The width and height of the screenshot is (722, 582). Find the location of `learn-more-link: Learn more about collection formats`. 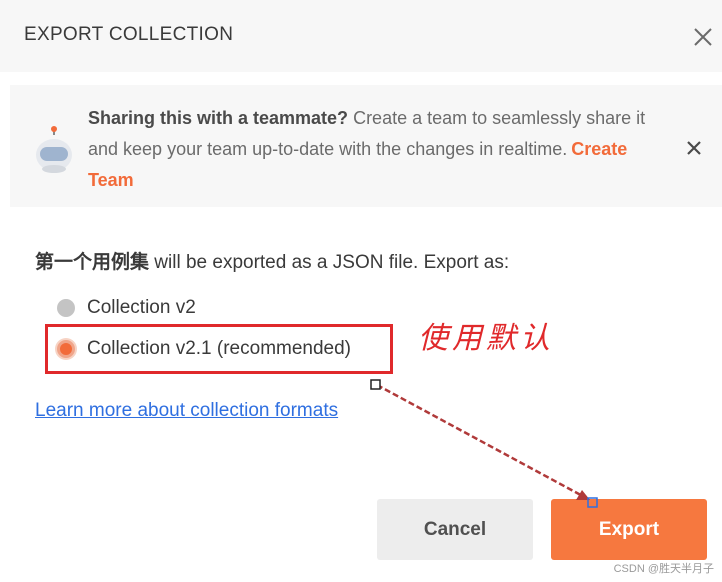

learn-more-link: Learn more about collection formats is located at coordinates (186, 411).